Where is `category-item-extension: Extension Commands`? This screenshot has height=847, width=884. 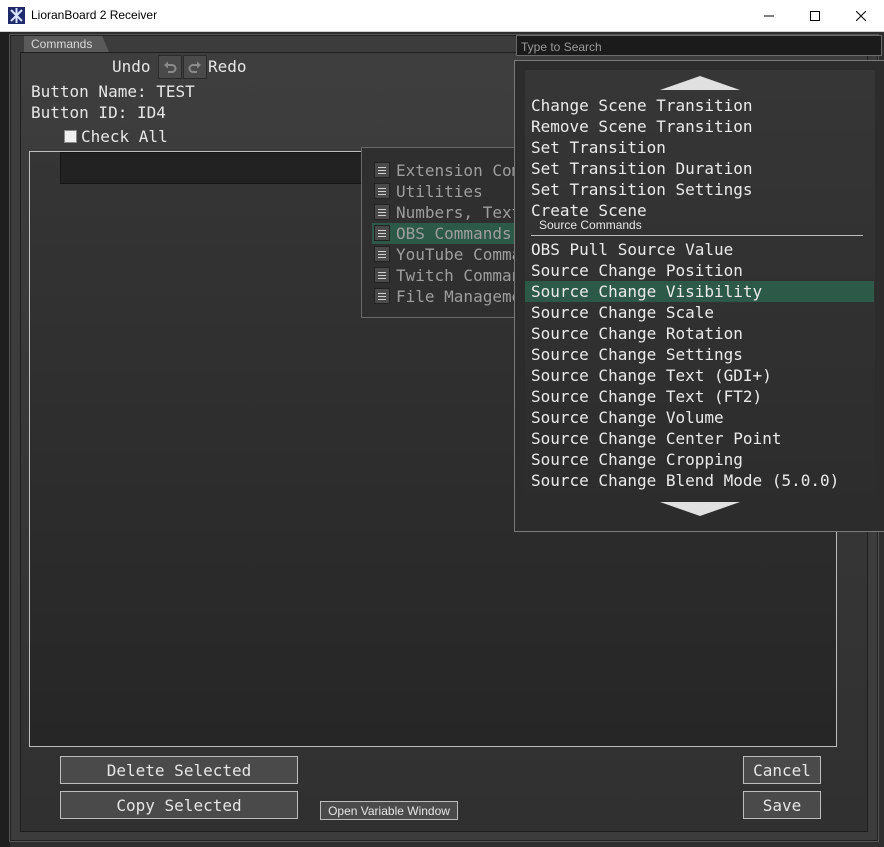
category-item-extension: Extension Commands is located at coordinates (451, 170).